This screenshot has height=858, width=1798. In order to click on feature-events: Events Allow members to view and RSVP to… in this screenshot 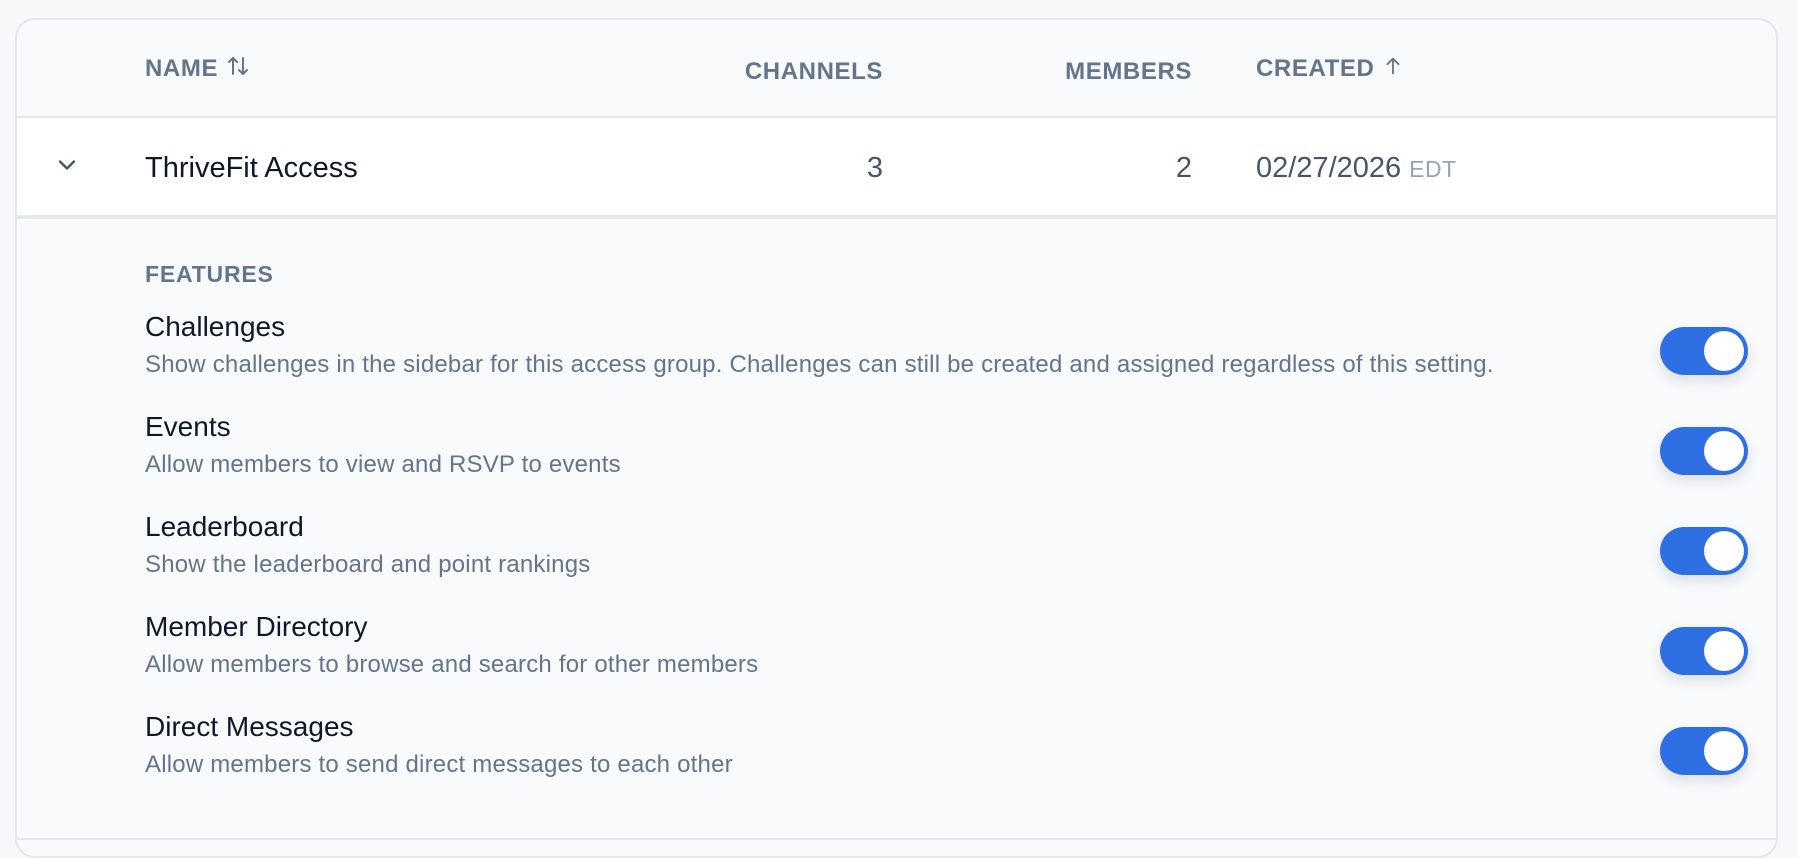, I will do `click(896, 456)`.